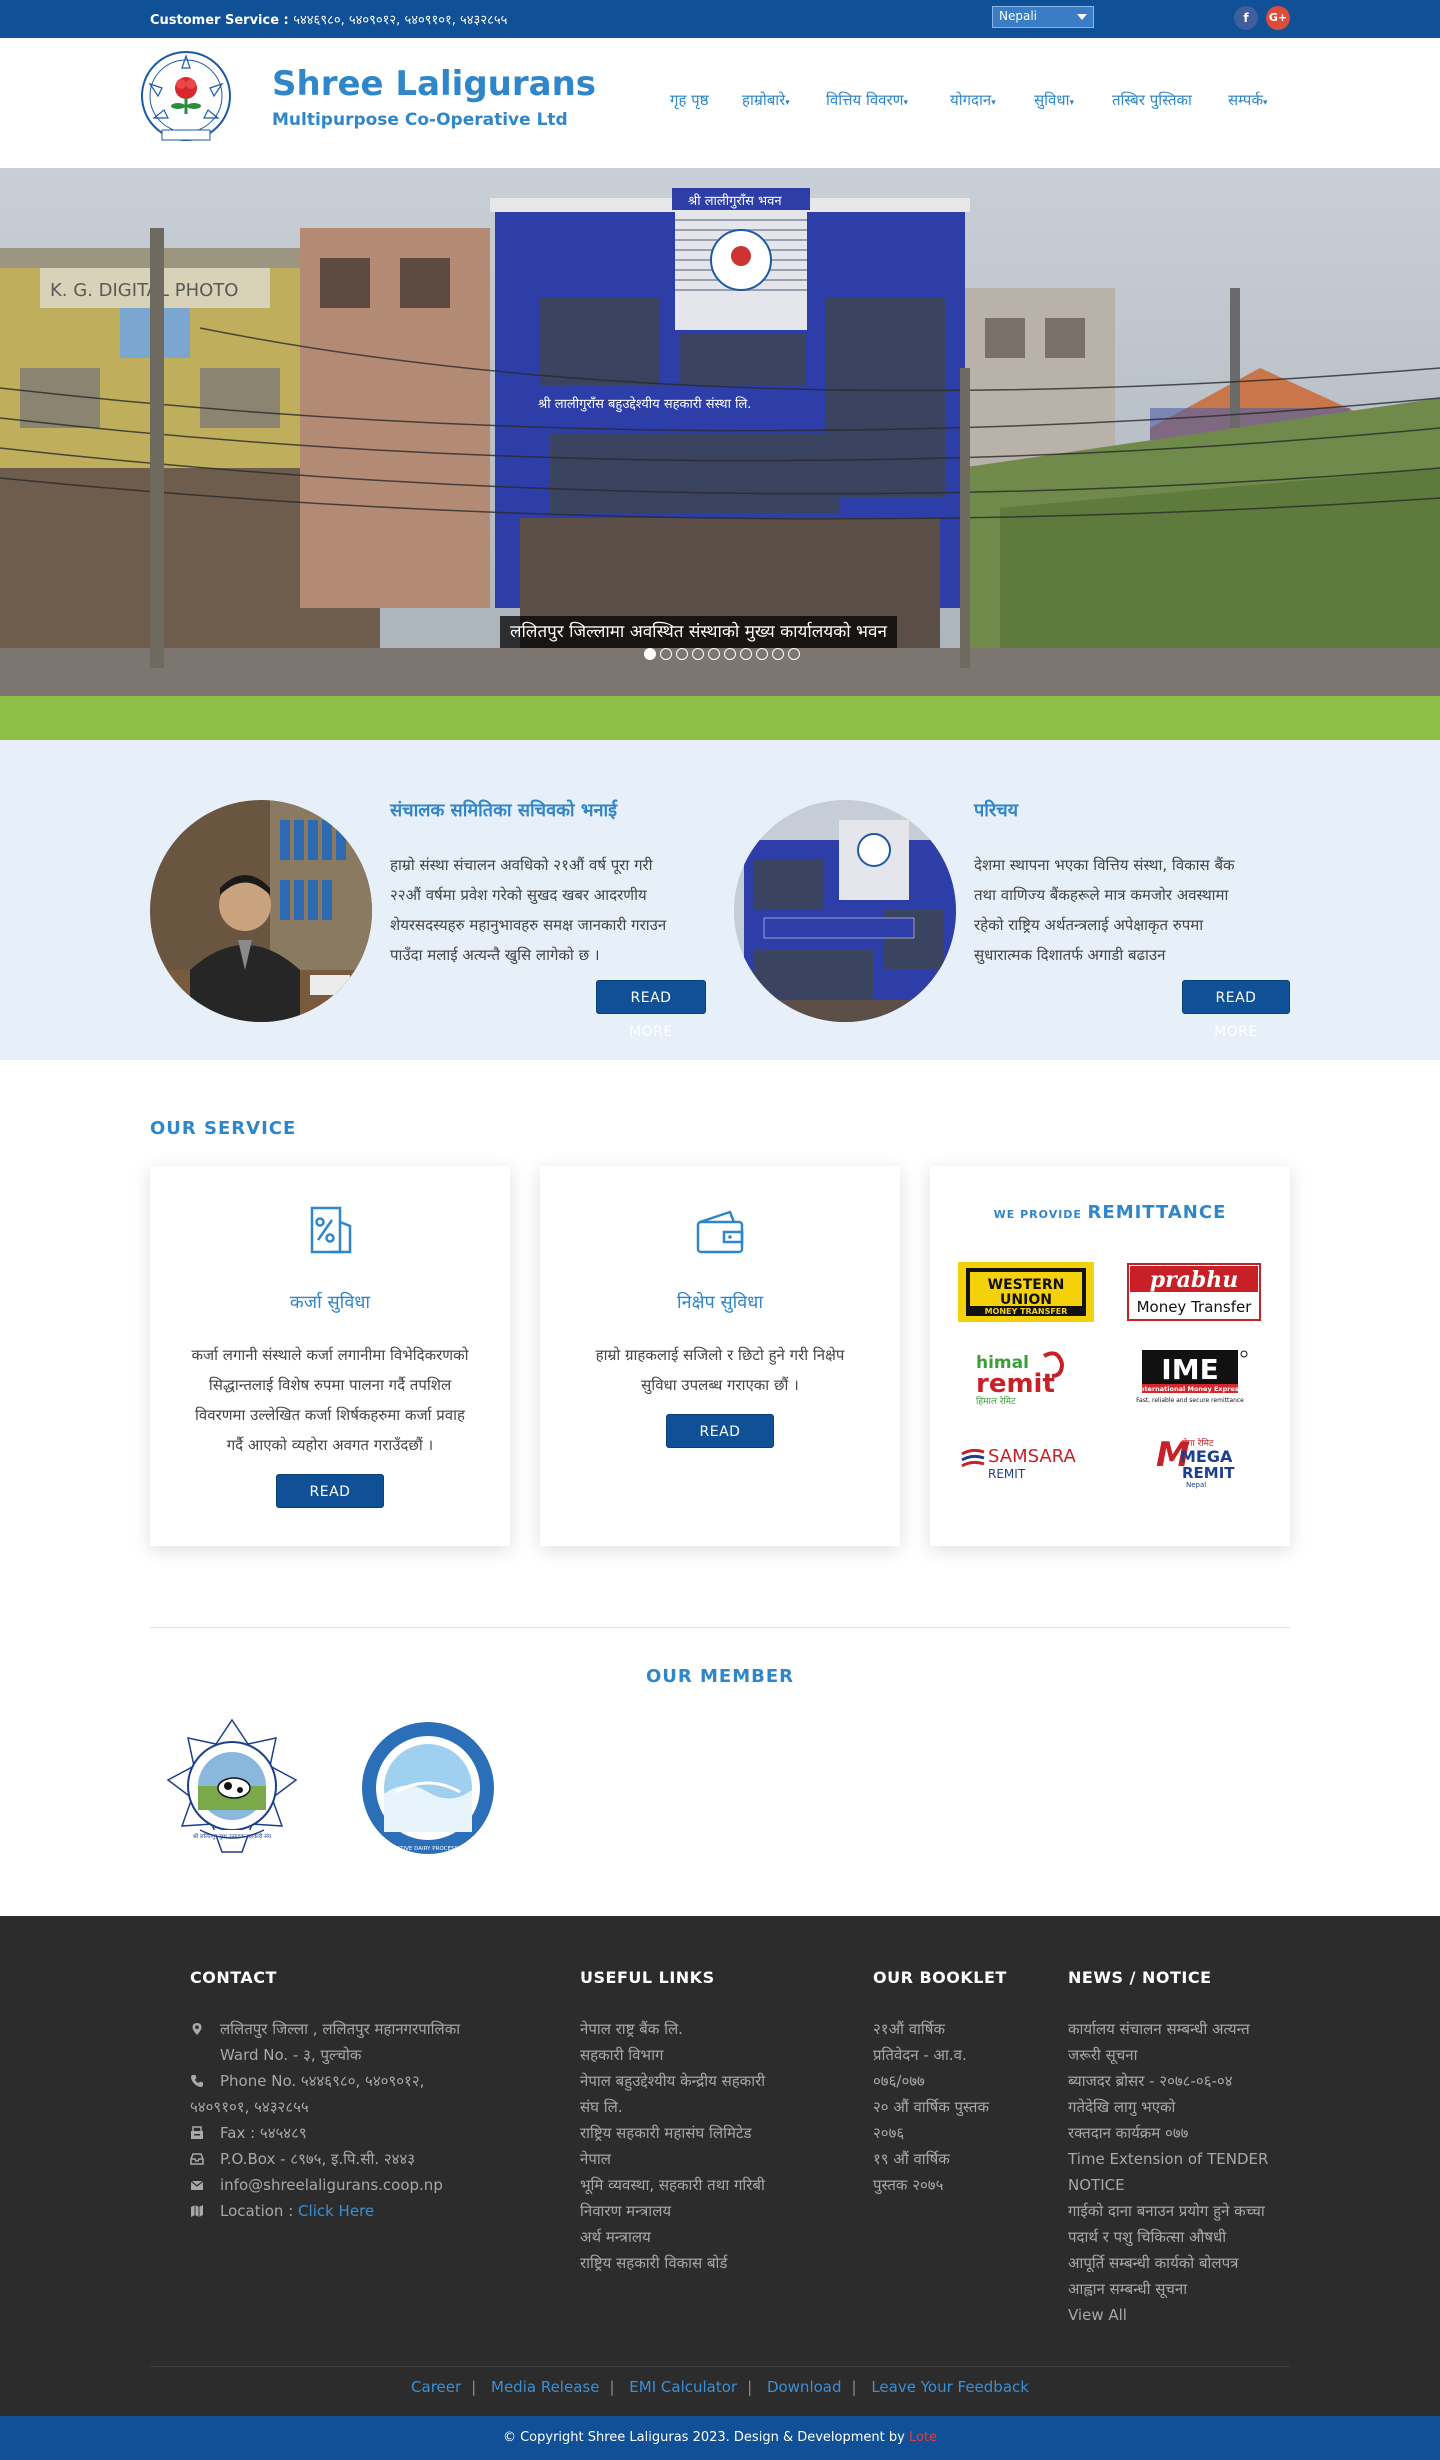  I want to click on samsara-text: SAMSARA, so click(1032, 1456).